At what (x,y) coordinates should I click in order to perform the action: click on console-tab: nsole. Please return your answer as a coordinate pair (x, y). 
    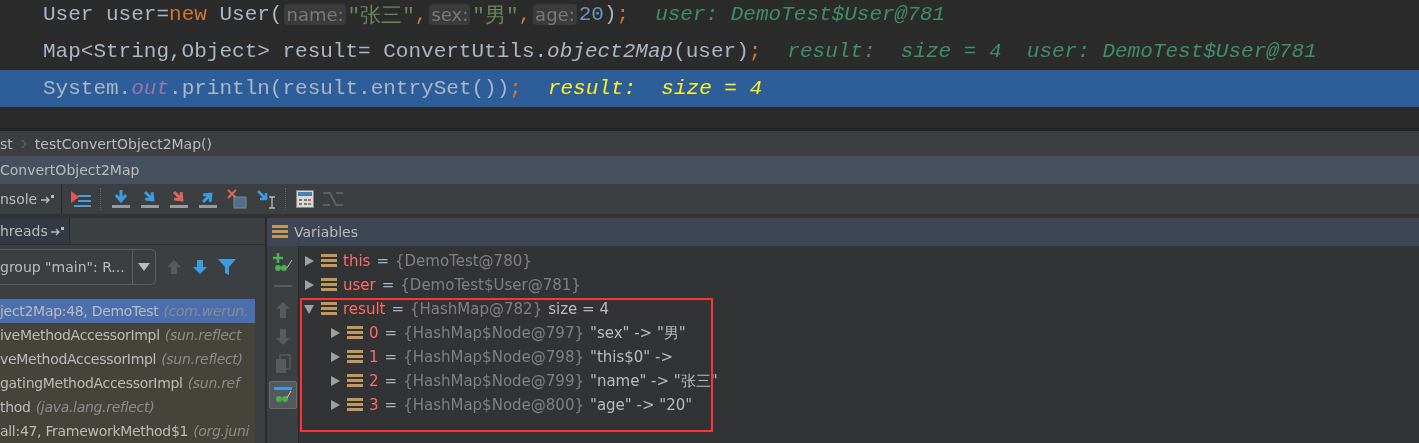
    Looking at the image, I should click on (19, 199).